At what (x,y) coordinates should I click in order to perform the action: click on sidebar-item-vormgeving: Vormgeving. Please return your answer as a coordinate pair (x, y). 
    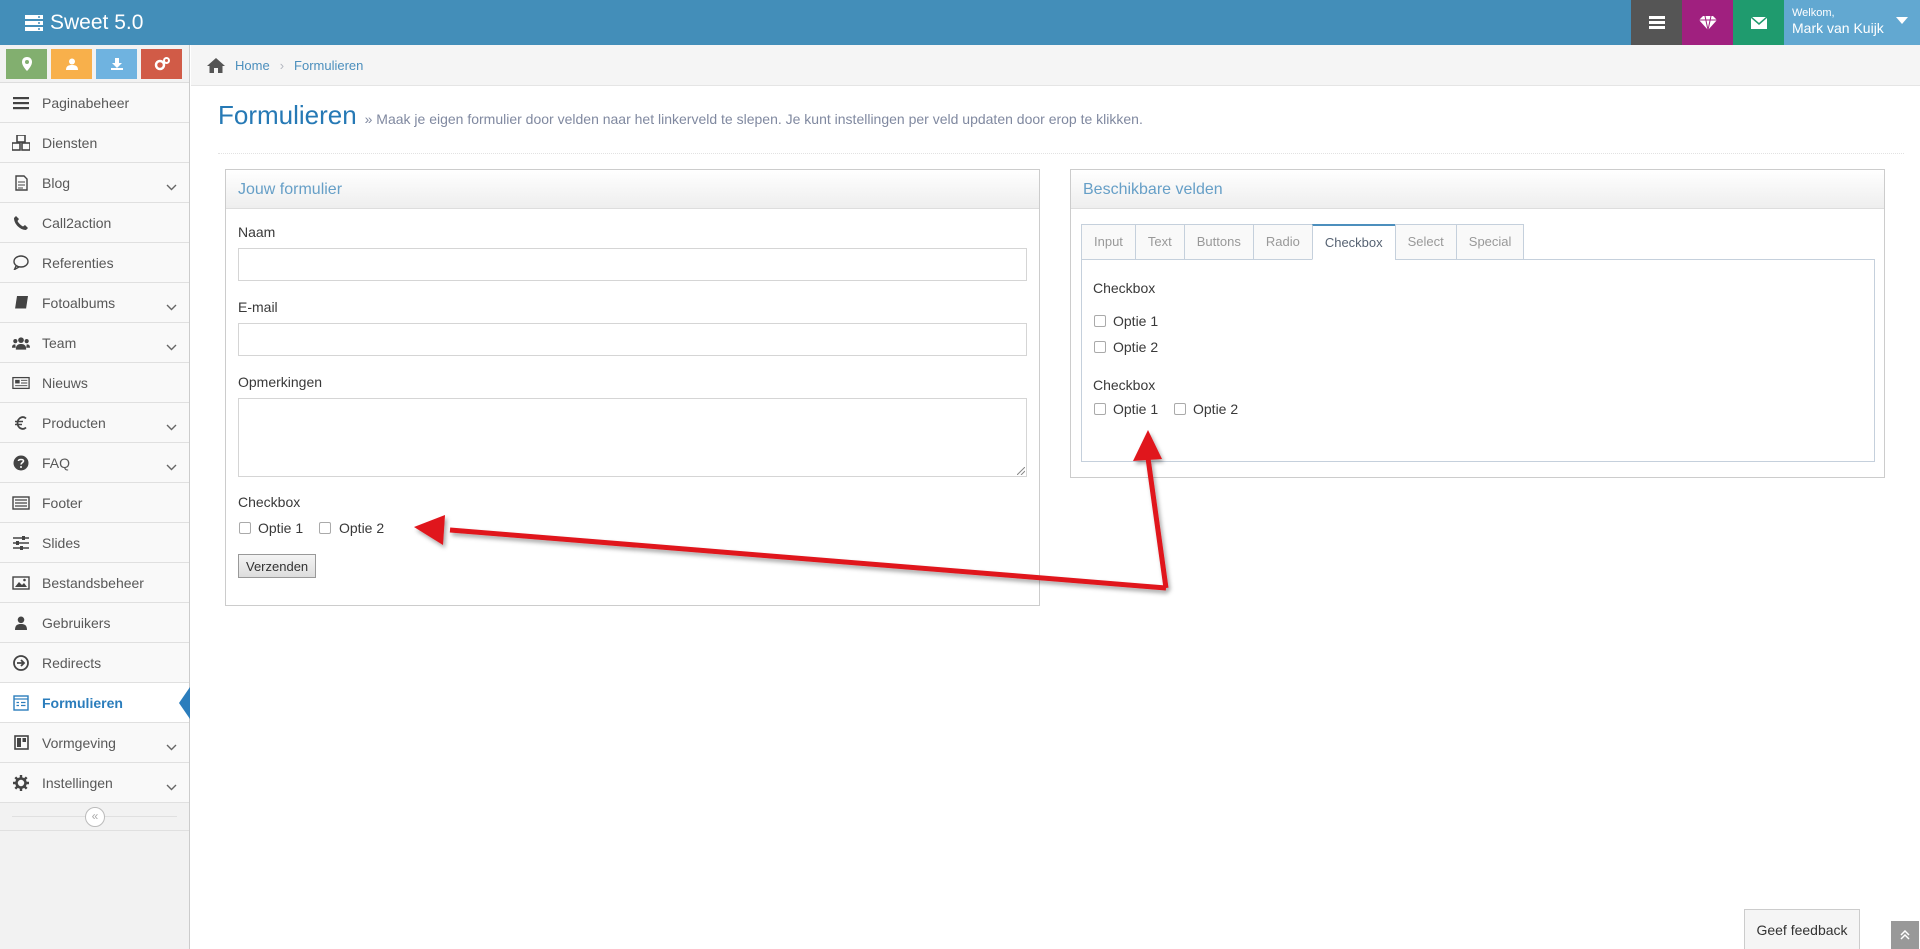
    Looking at the image, I should click on (94, 743).